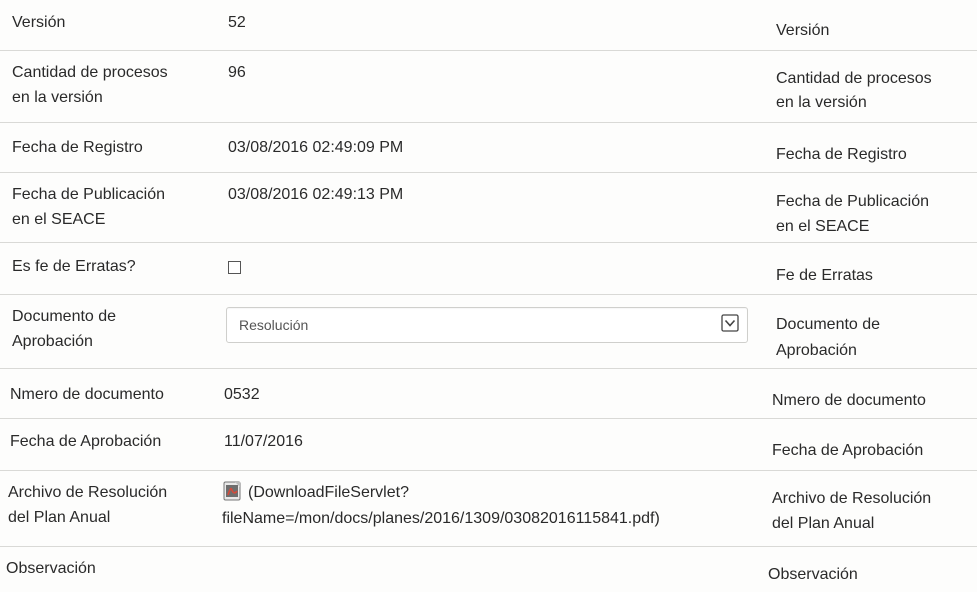  What do you see at coordinates (823, 523) in the screenshot?
I see `right-label-resolution-file-line2: del Plan Anual` at bounding box center [823, 523].